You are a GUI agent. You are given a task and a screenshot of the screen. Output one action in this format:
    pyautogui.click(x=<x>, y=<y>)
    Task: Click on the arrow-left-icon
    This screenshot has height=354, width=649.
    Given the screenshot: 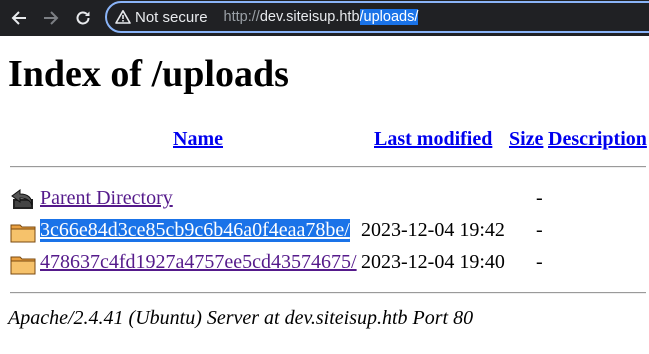 What is the action you would take?
    pyautogui.click(x=18, y=18)
    